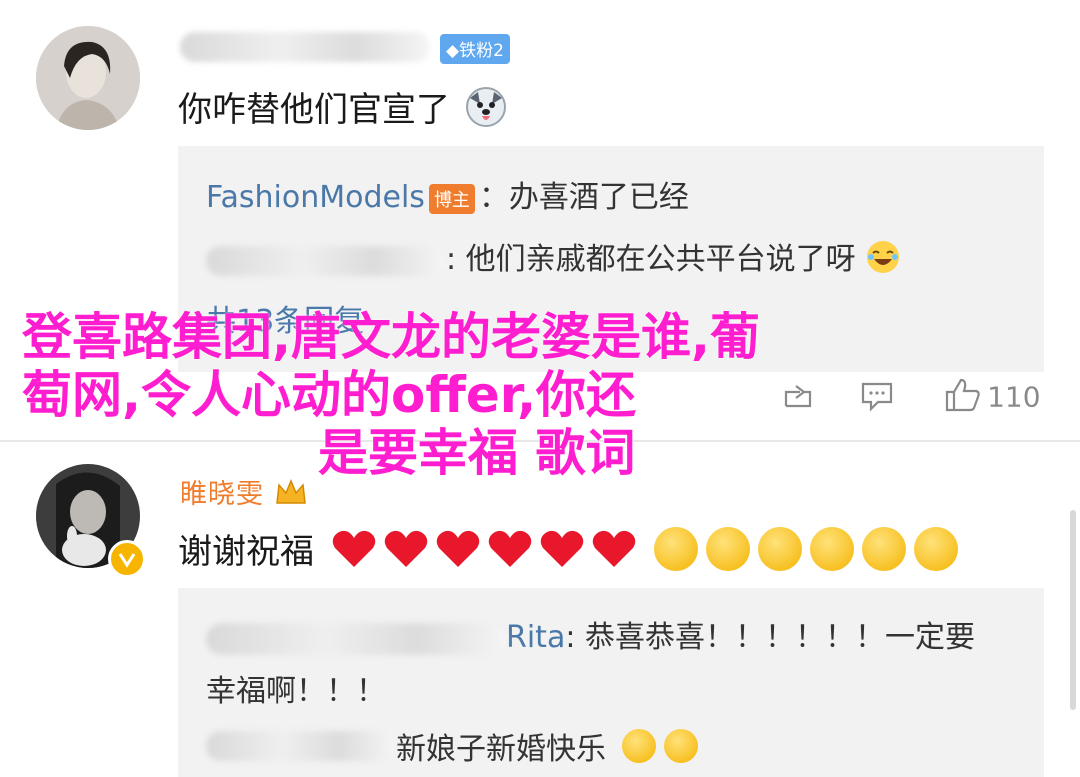 Image resolution: width=1080 pixels, height=777 pixels. I want to click on crown-icon, so click(291, 495).